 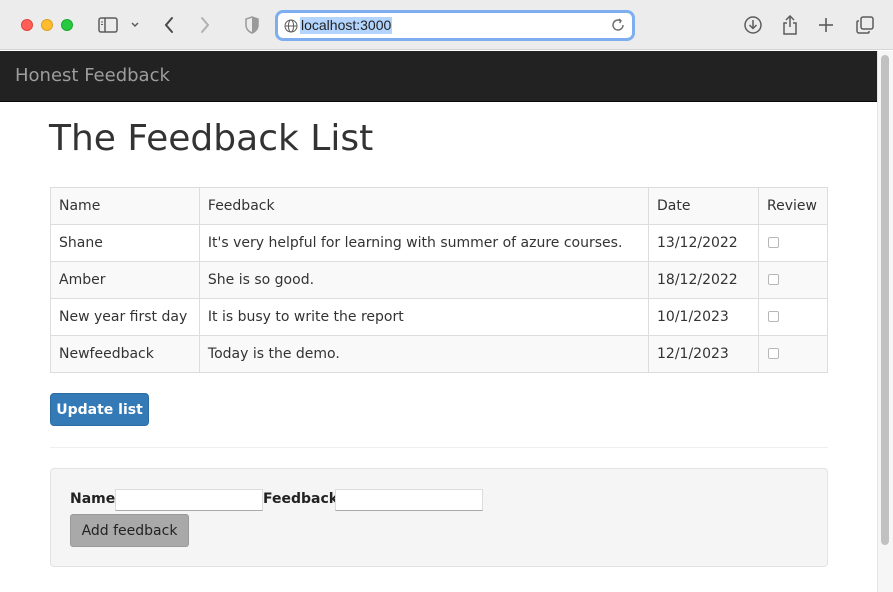 What do you see at coordinates (291, 25) in the screenshot?
I see `globe-icon` at bounding box center [291, 25].